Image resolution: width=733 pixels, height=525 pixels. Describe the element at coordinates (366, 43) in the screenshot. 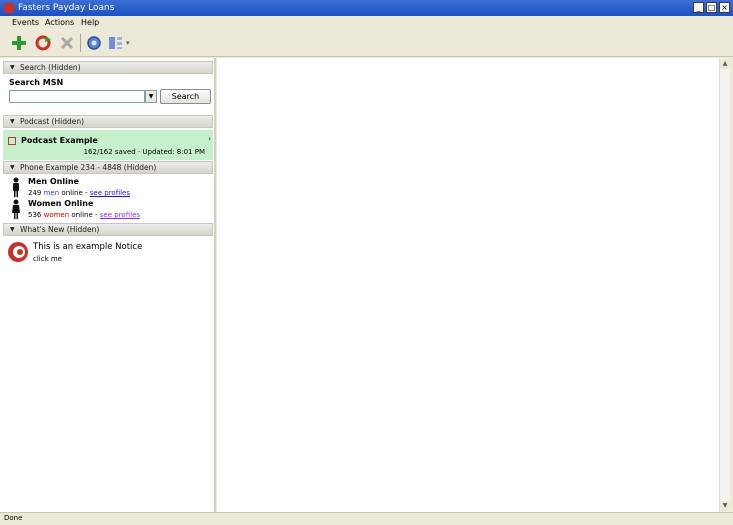

I see `toolbar: ▾` at that location.